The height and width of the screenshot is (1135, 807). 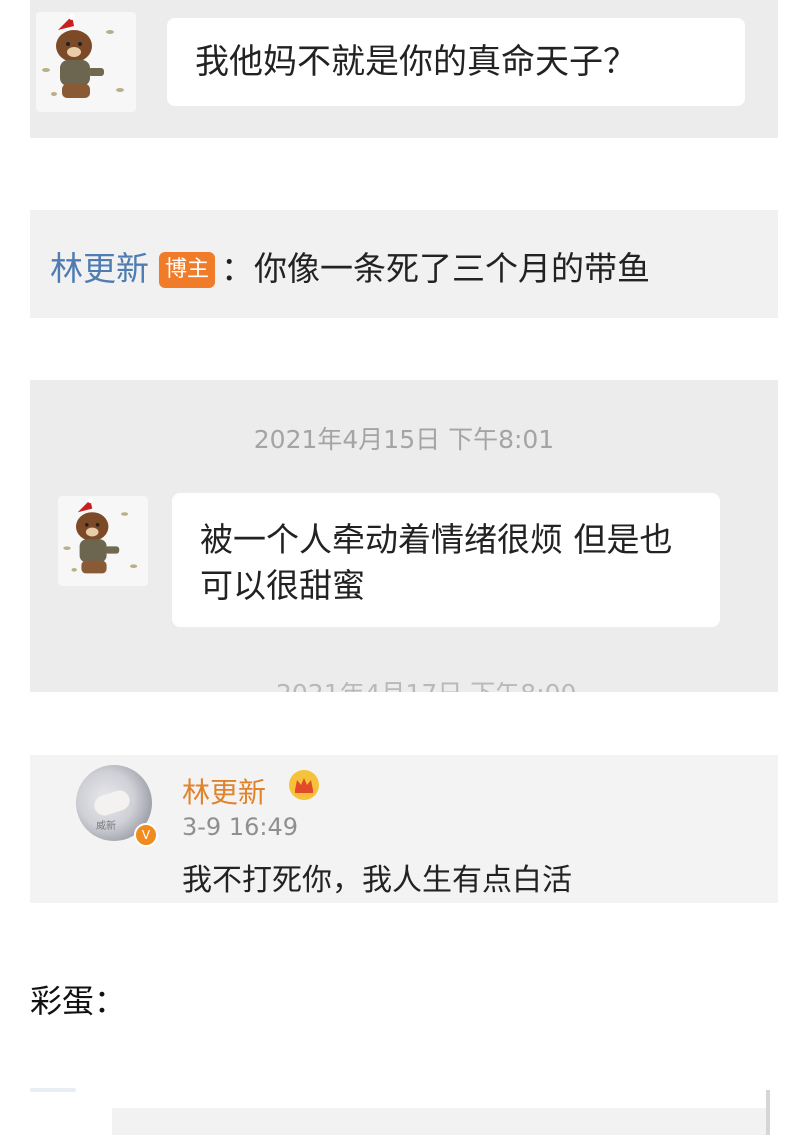 I want to click on comment-panel-2: 威新 V 林更新 3-9 16:49 我不打死你，我人生有点白活, so click(x=404, y=829).